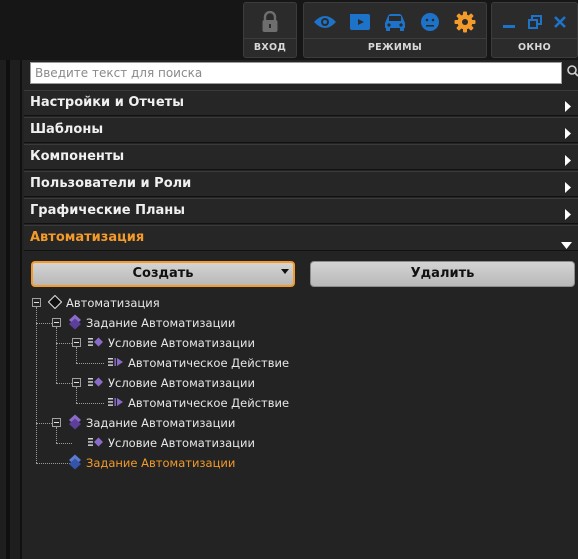 The height and width of the screenshot is (559, 578). I want to click on tree-node-automation-root: Автоматизация, so click(103, 303).